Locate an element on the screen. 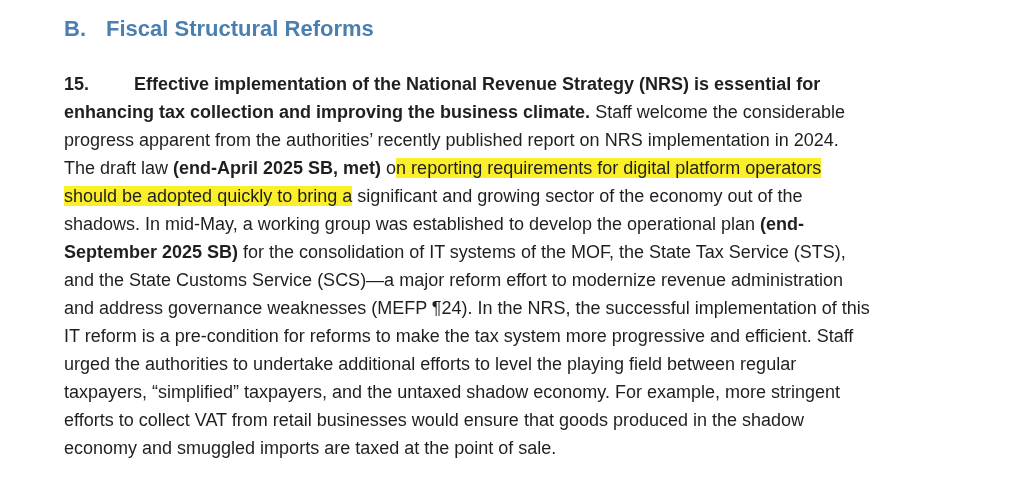  paragraph-number: 15. is located at coordinates (77, 84).